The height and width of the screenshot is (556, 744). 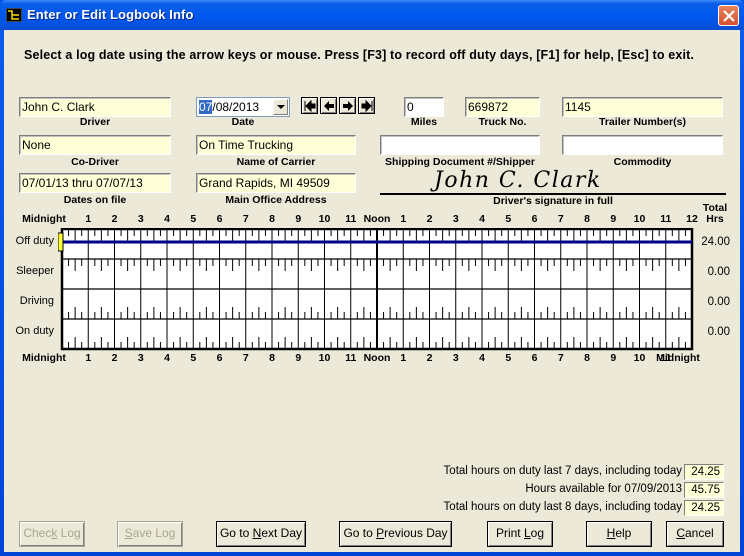 I want to click on row-label-off-duty: Off duty, so click(x=34, y=241).